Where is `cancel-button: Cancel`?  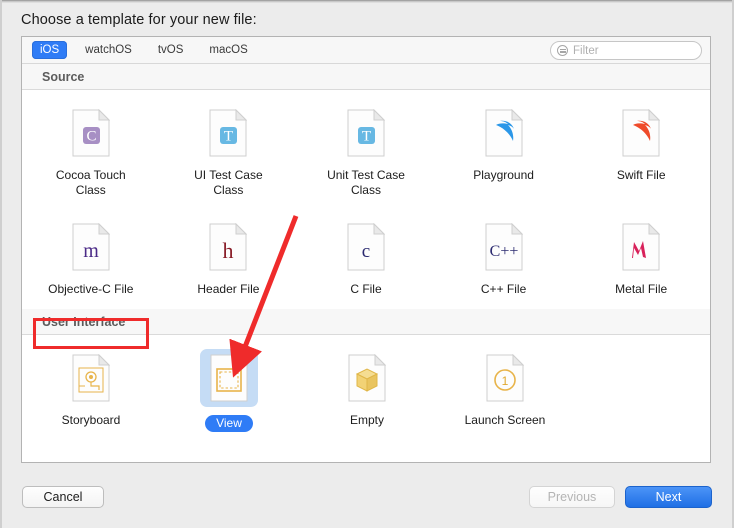 cancel-button: Cancel is located at coordinates (63, 497).